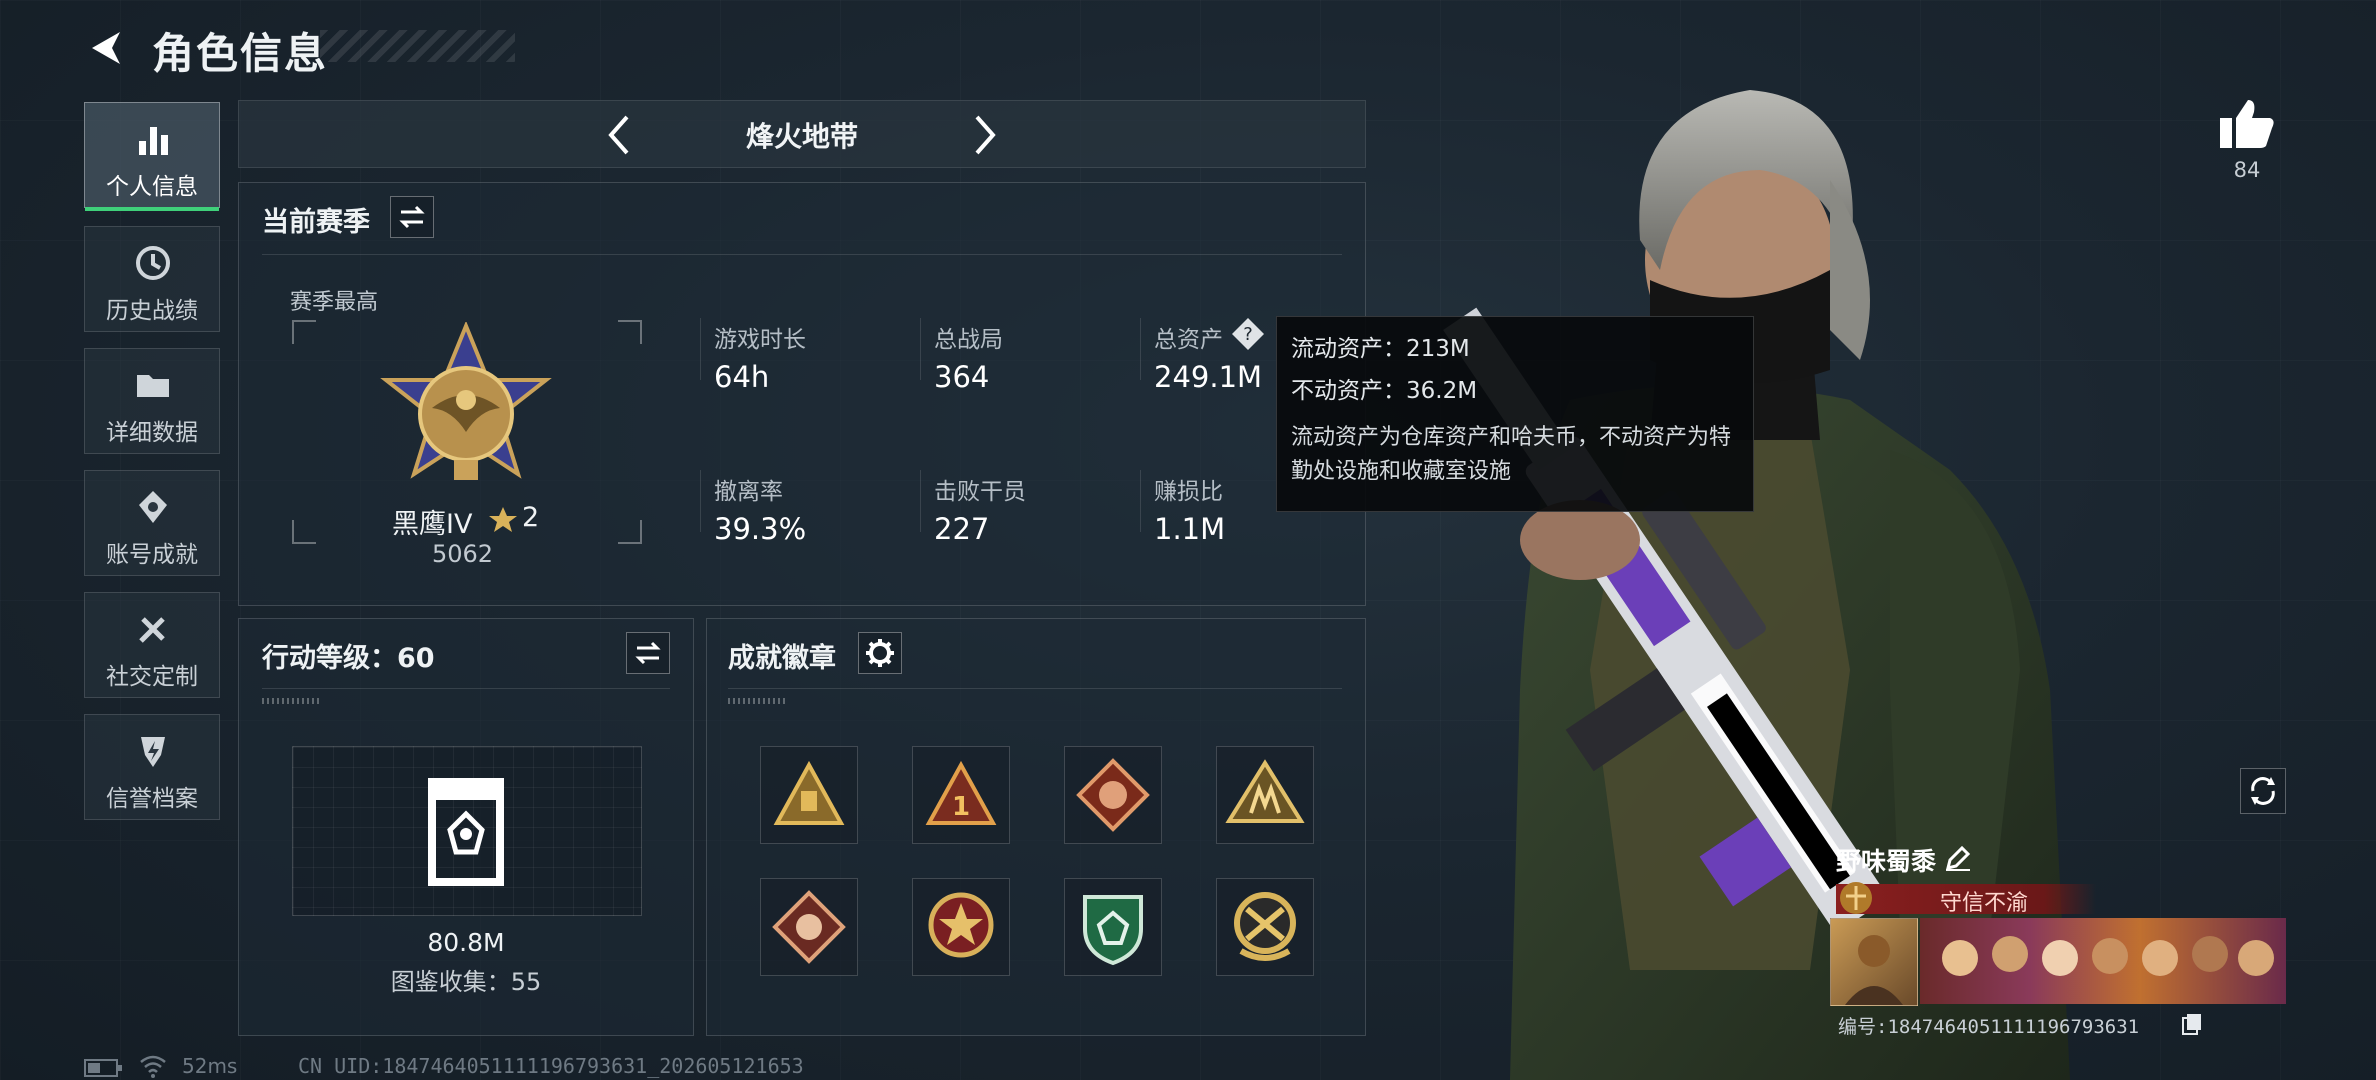 Image resolution: width=2376 pixels, height=1080 pixels. What do you see at coordinates (153, 141) in the screenshot?
I see `bar-chart-icon` at bounding box center [153, 141].